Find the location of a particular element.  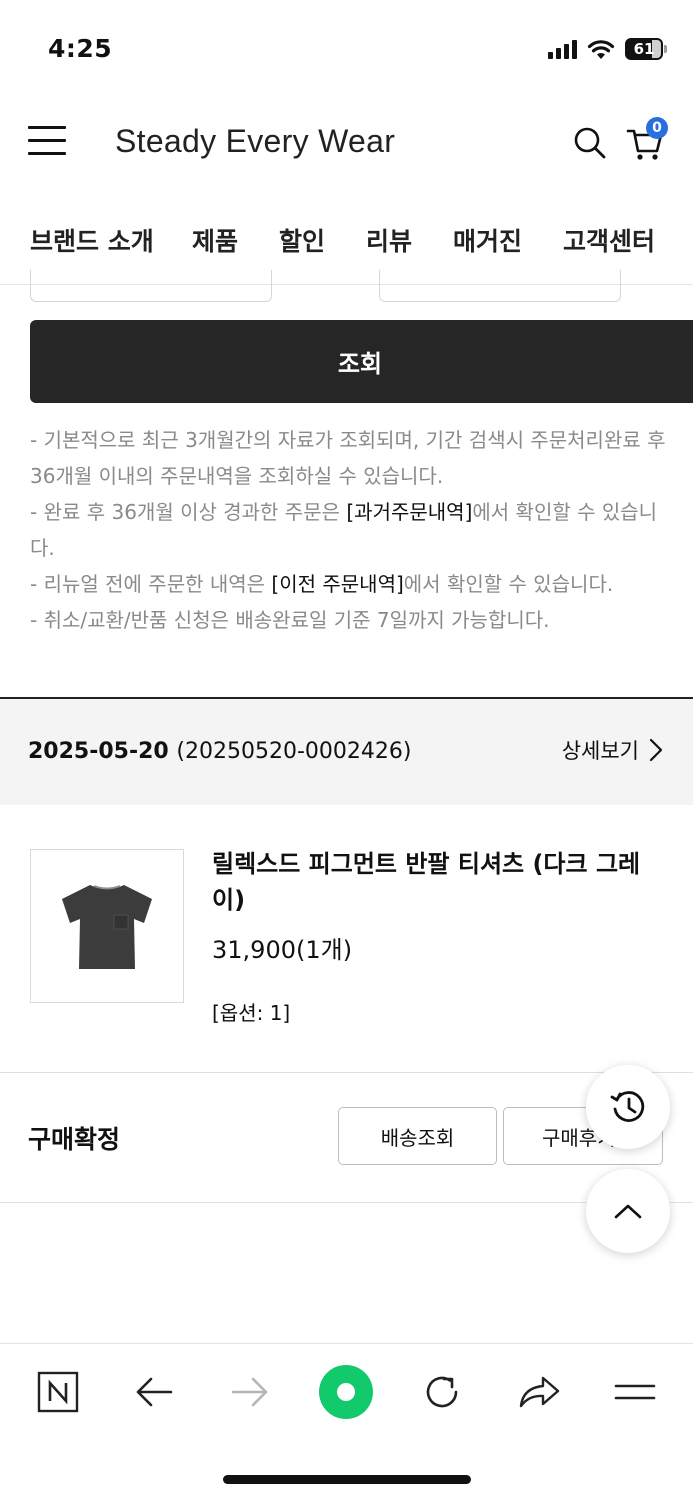

product-thumbnail is located at coordinates (107, 926).